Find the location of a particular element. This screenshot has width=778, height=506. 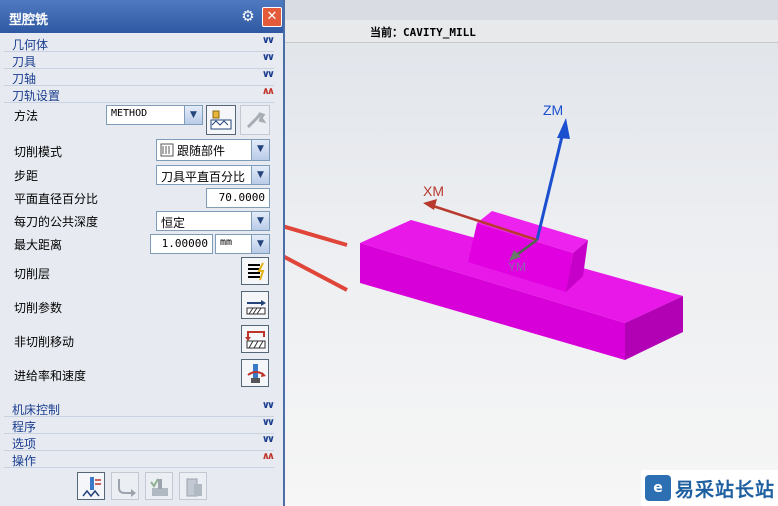

method-edit-icon is located at coordinates (221, 120).